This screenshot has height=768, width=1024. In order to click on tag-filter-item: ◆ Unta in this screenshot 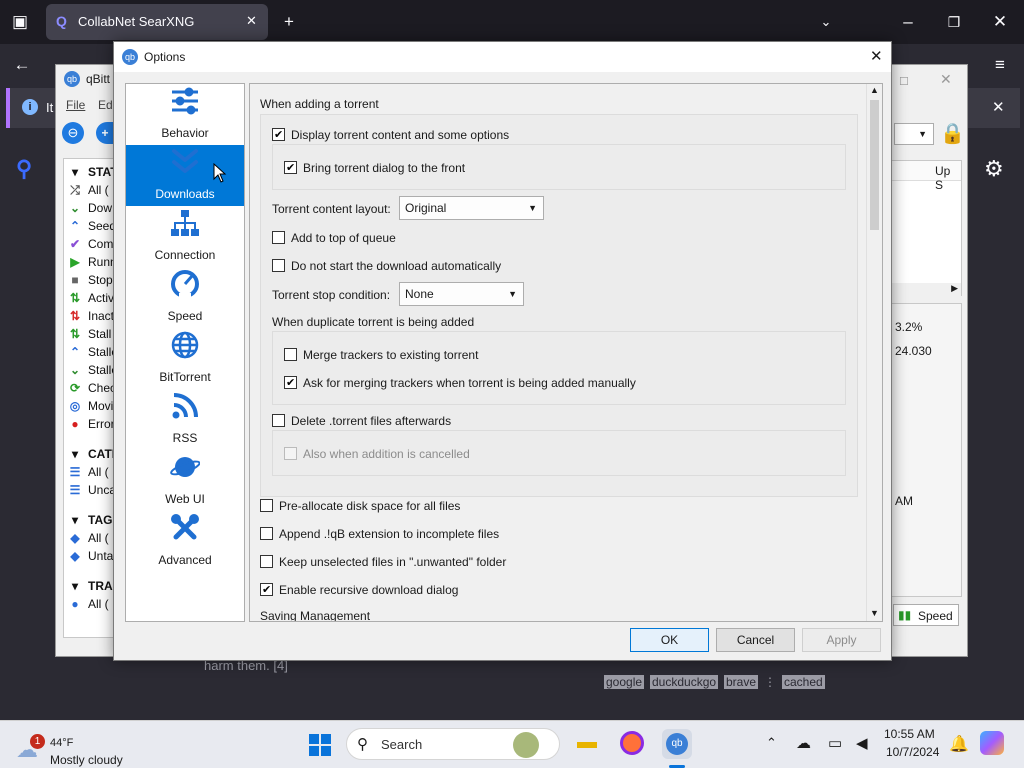, I will do `click(90, 556)`.